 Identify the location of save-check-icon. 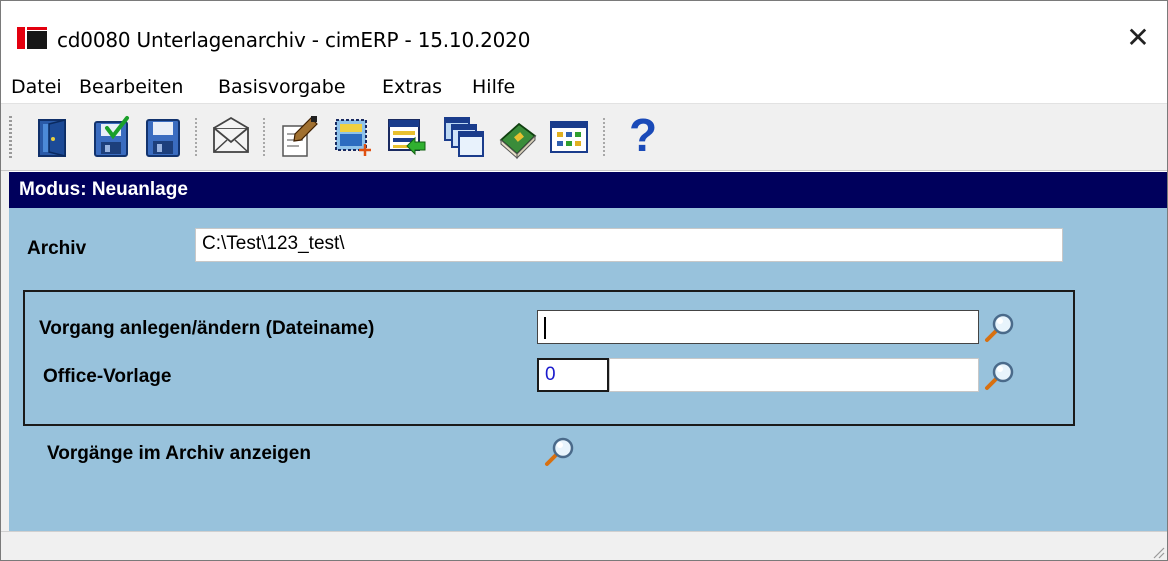
(111, 137).